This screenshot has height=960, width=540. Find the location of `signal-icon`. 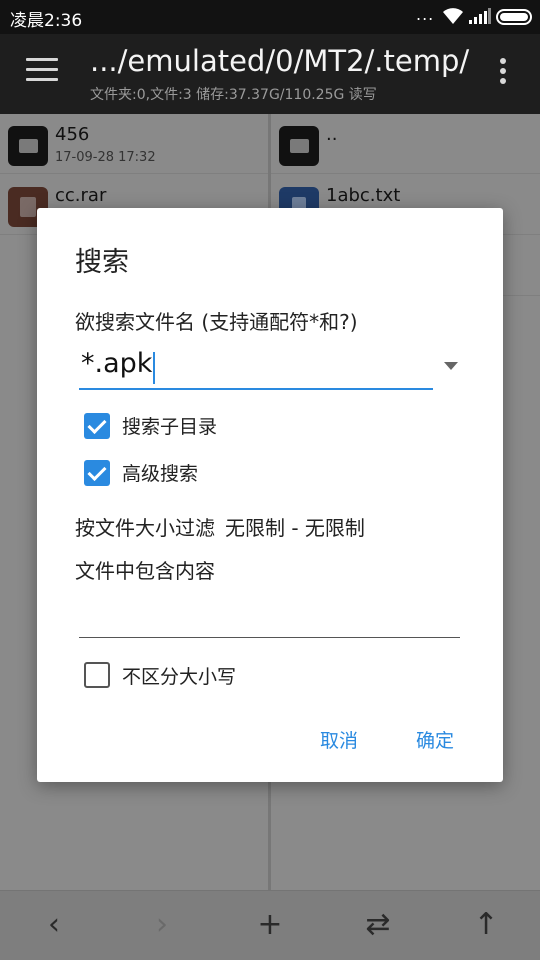

signal-icon is located at coordinates (480, 16).